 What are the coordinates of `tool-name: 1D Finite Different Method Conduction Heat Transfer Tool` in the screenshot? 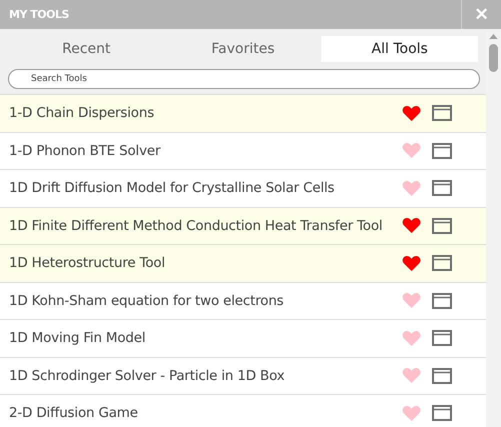 It's located at (196, 226).